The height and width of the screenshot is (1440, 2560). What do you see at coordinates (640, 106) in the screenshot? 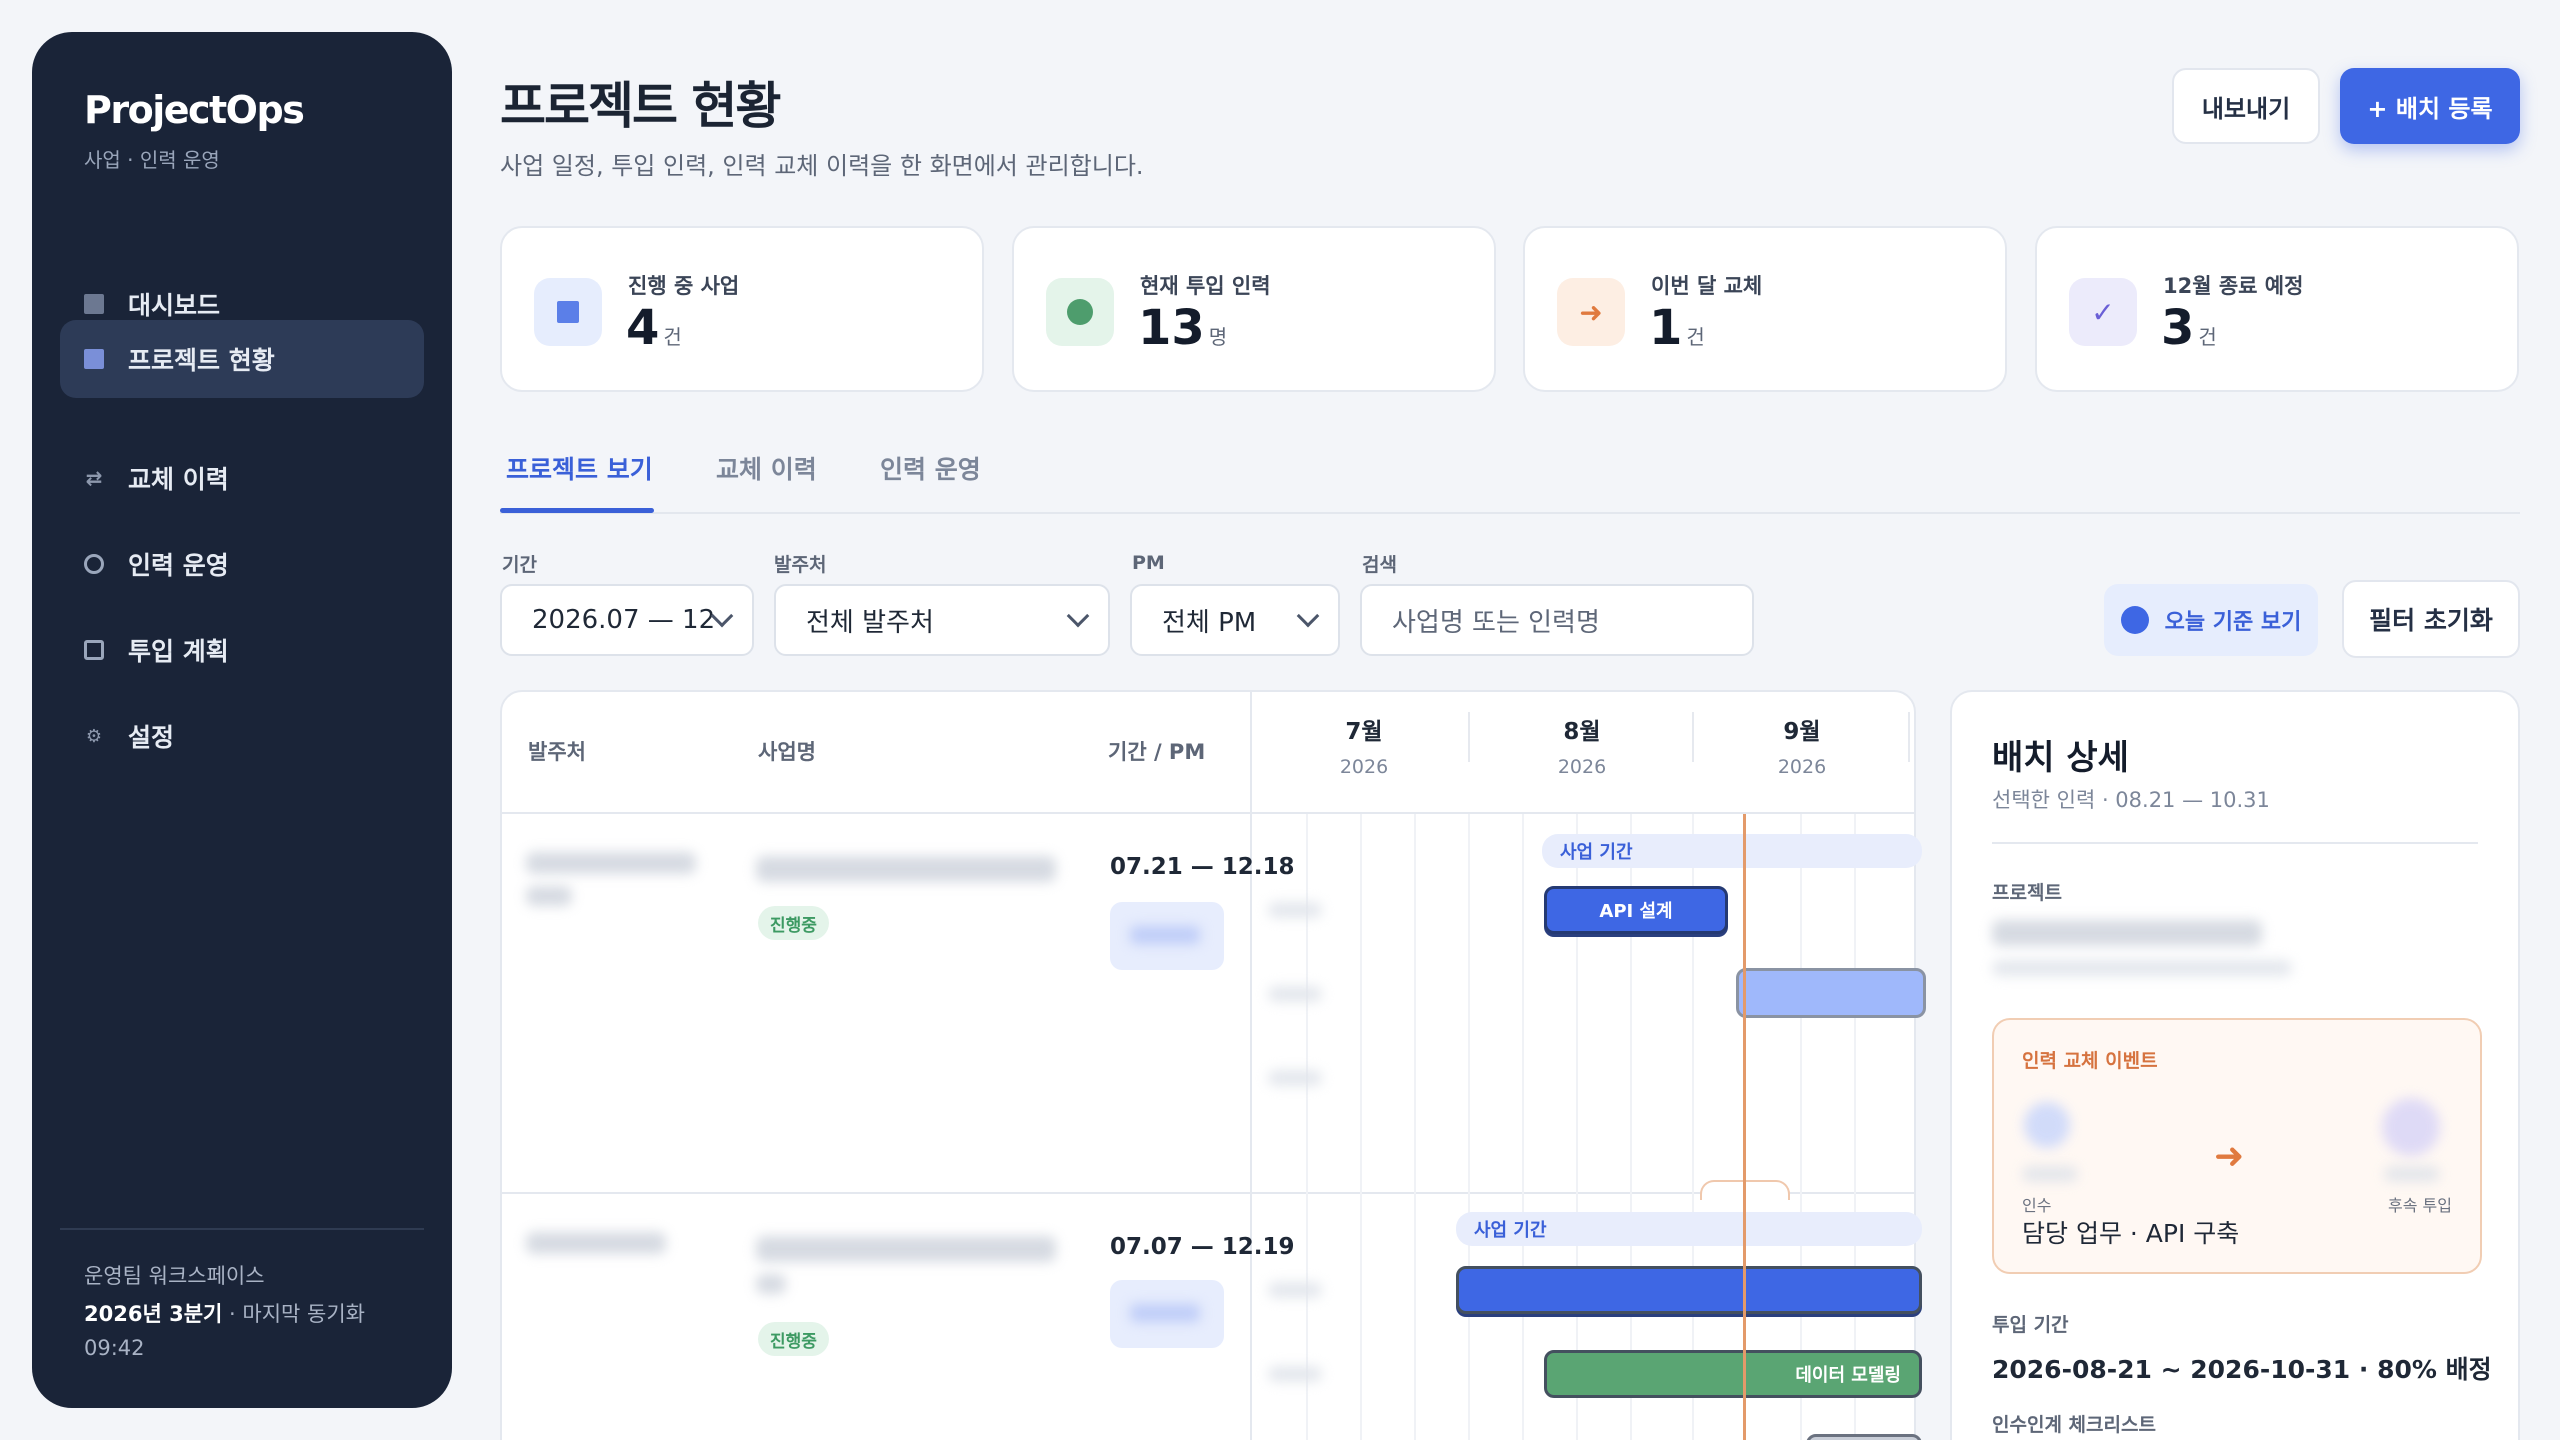
I see `page-title: 프로젝트 현황` at bounding box center [640, 106].